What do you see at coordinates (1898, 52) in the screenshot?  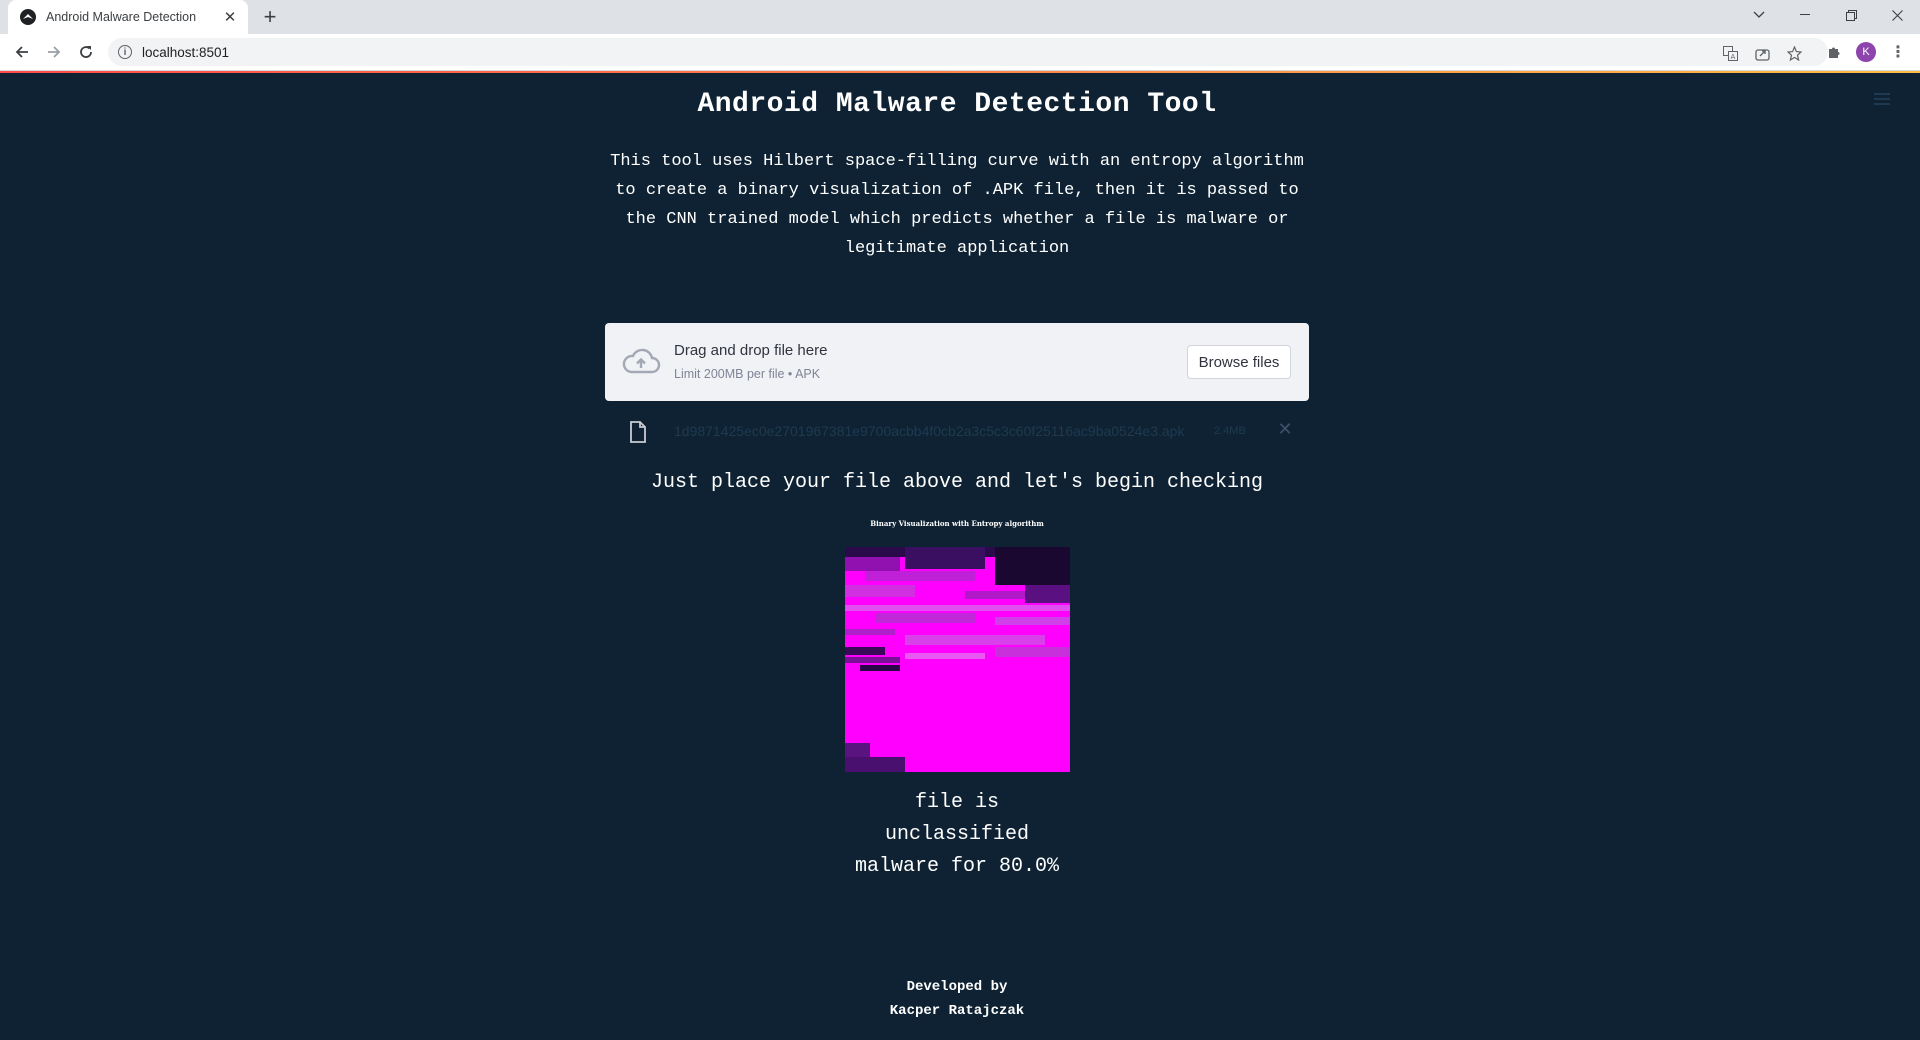 I see `more-icon: ⋮` at bounding box center [1898, 52].